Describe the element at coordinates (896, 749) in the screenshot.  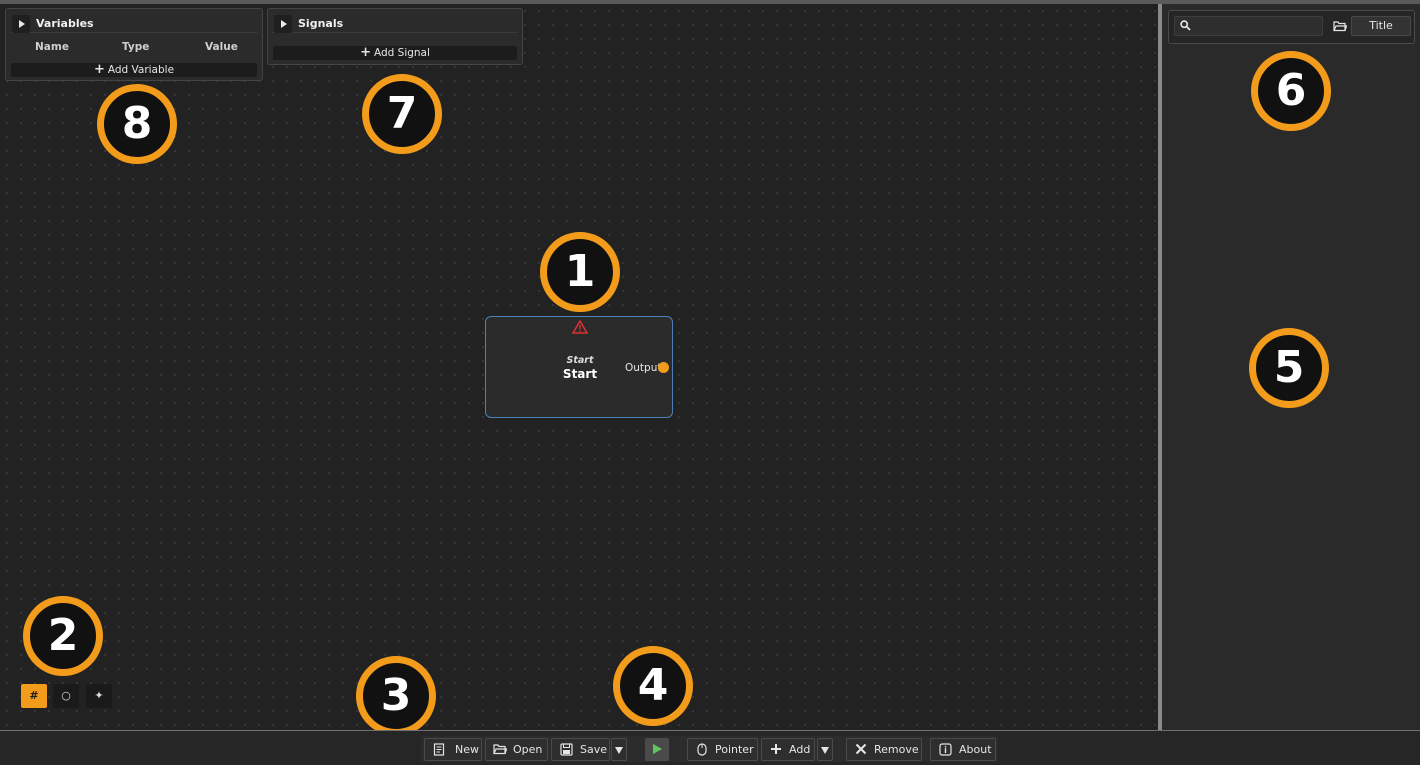
I see `remove-label: Remove` at that location.